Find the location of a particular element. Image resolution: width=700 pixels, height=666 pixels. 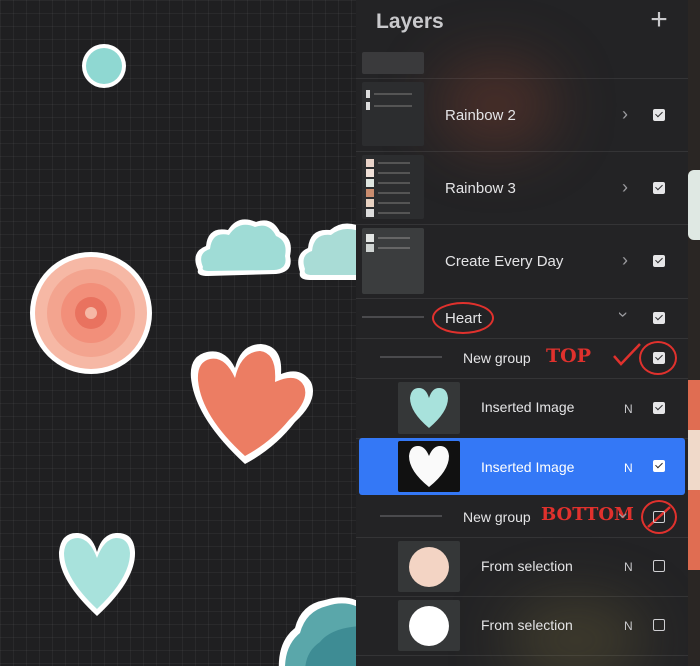

layer-row-inserted-image-selected: Inserted Image N is located at coordinates (522, 466).